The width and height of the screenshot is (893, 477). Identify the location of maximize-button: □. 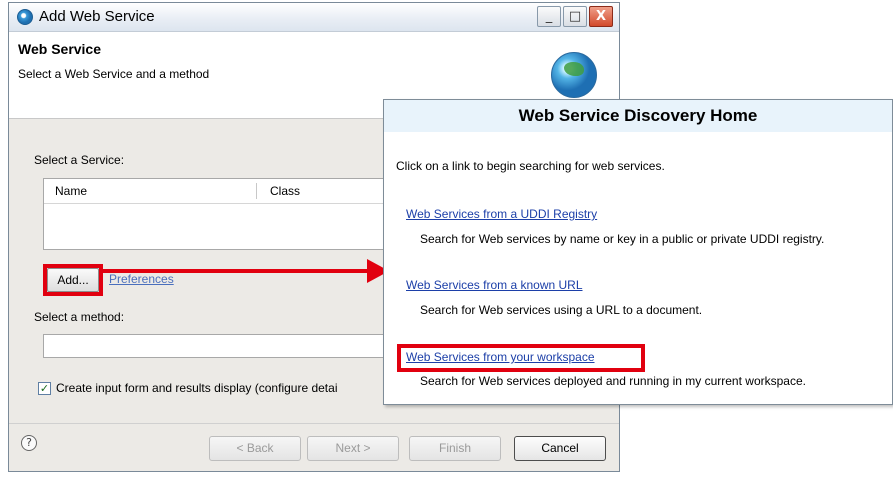
(575, 16).